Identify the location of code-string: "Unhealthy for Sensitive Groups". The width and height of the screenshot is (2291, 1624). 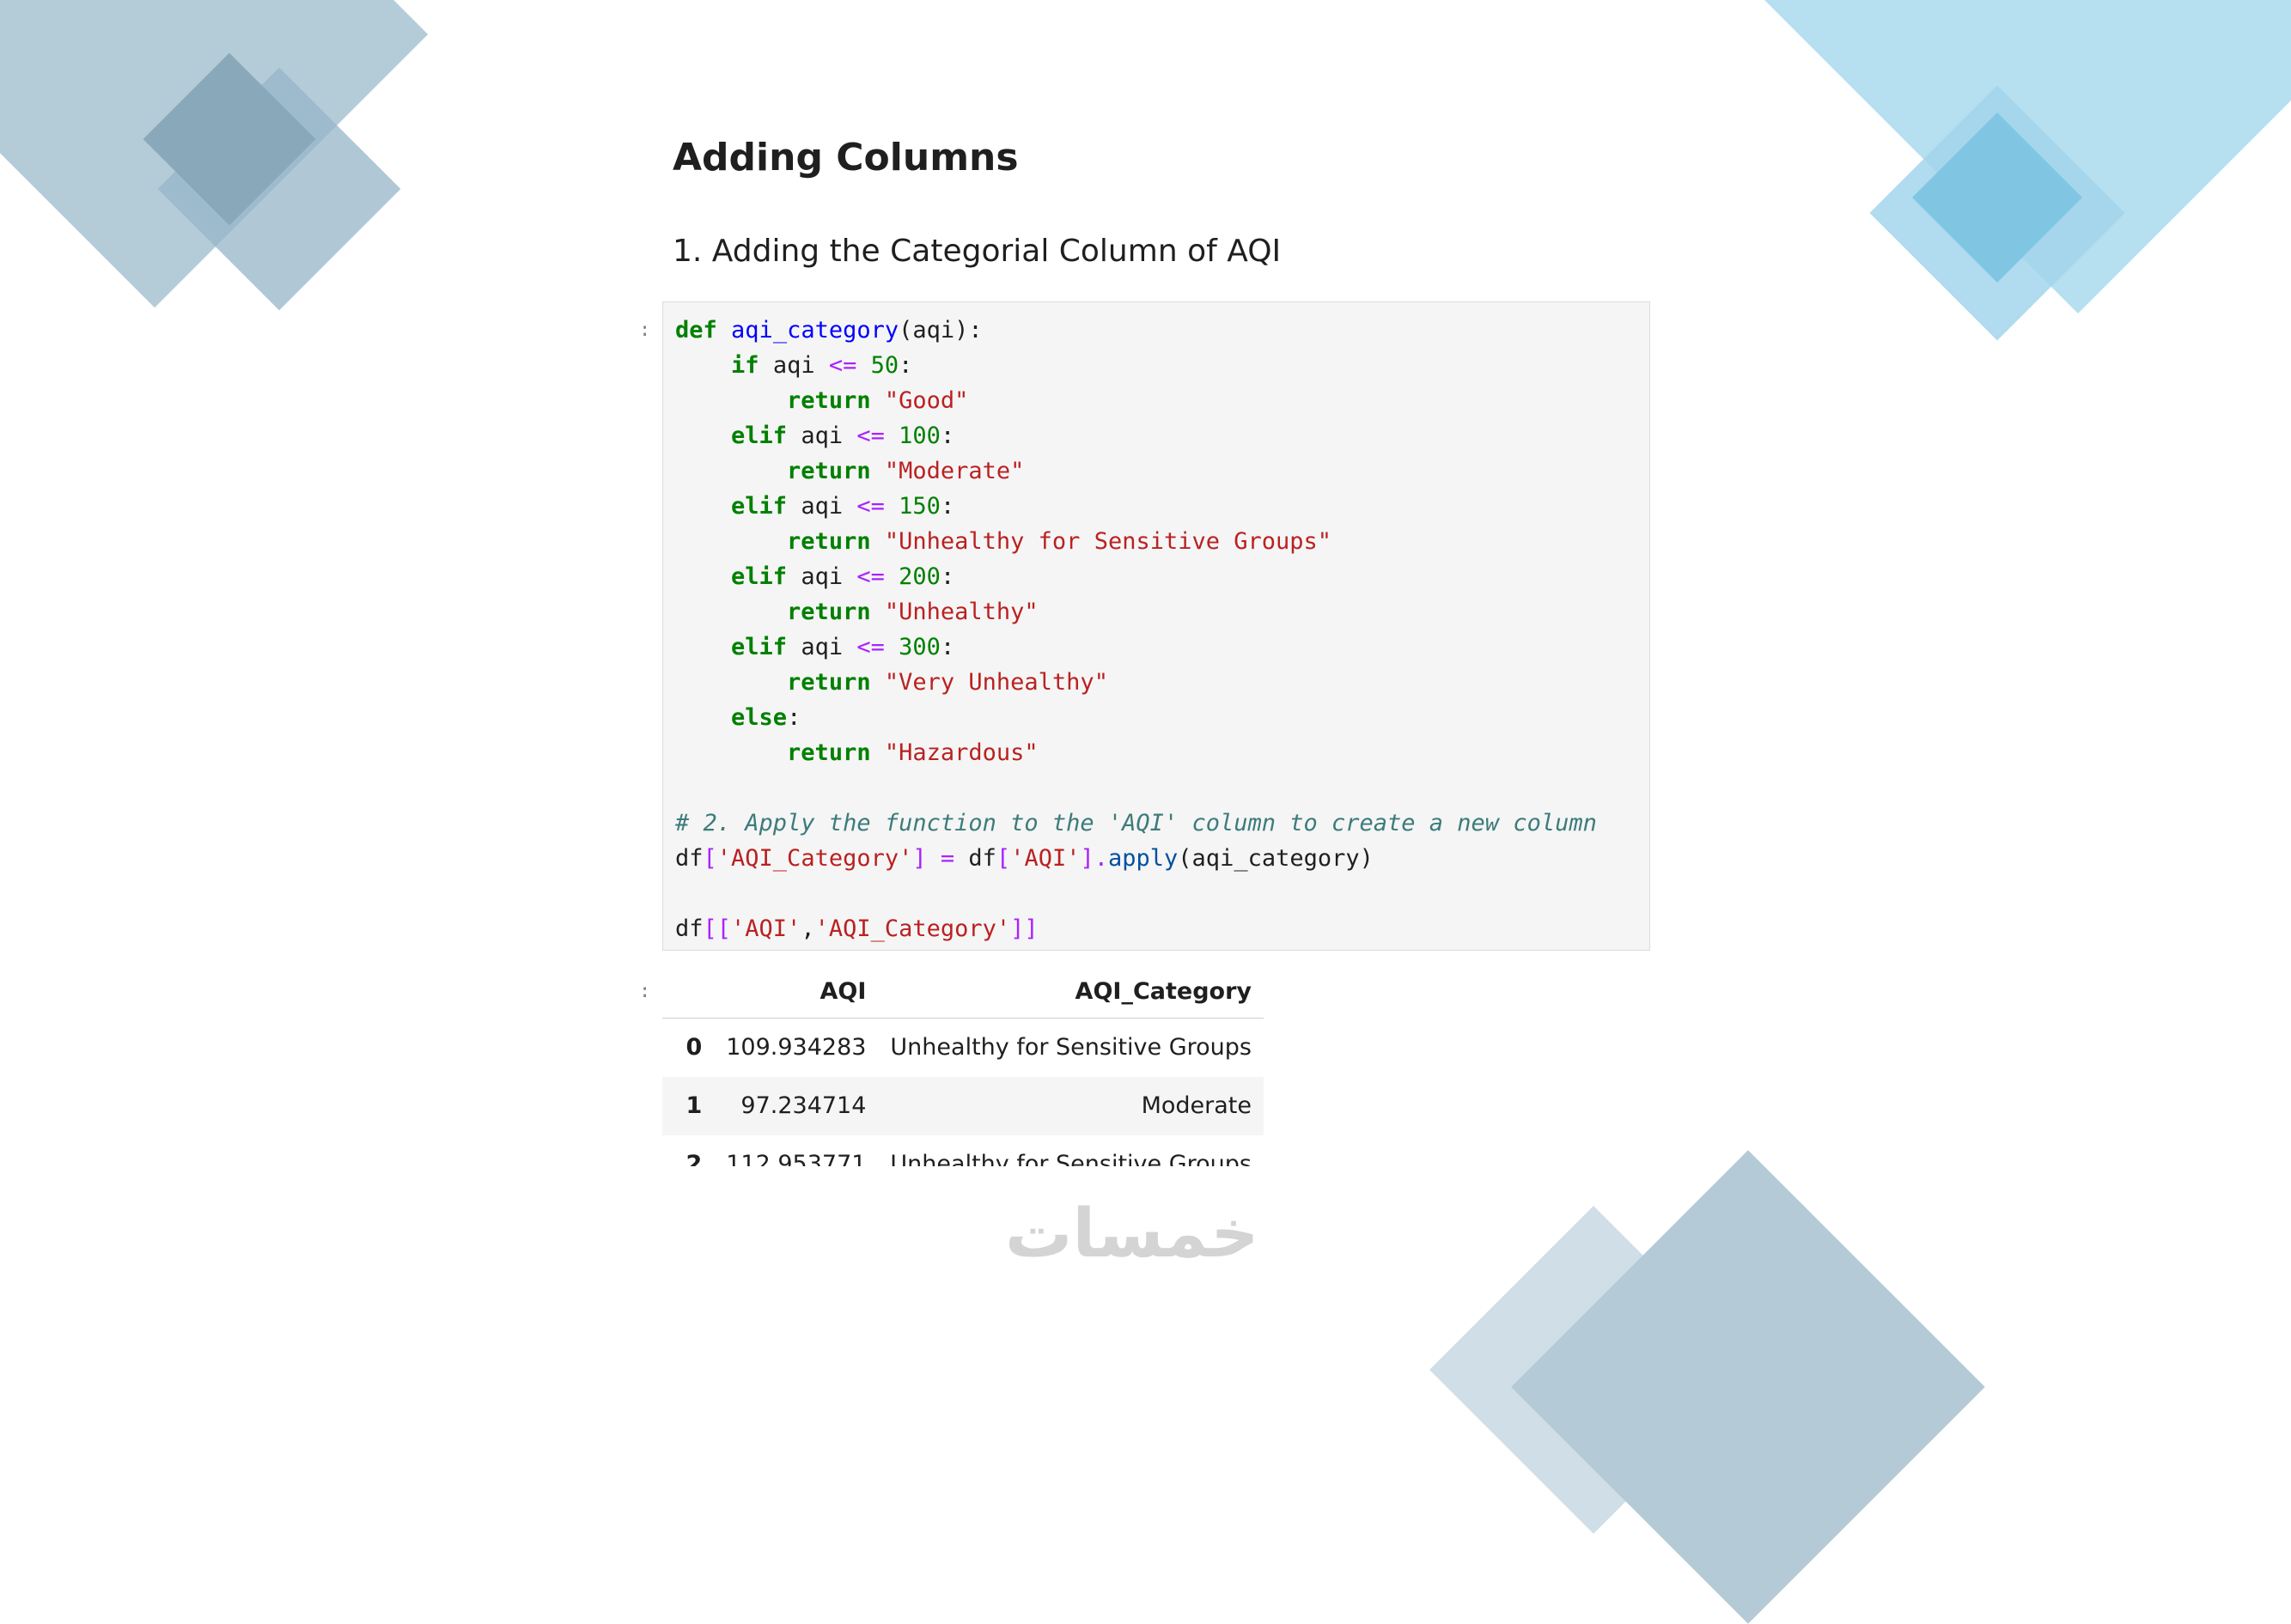
(1108, 541).